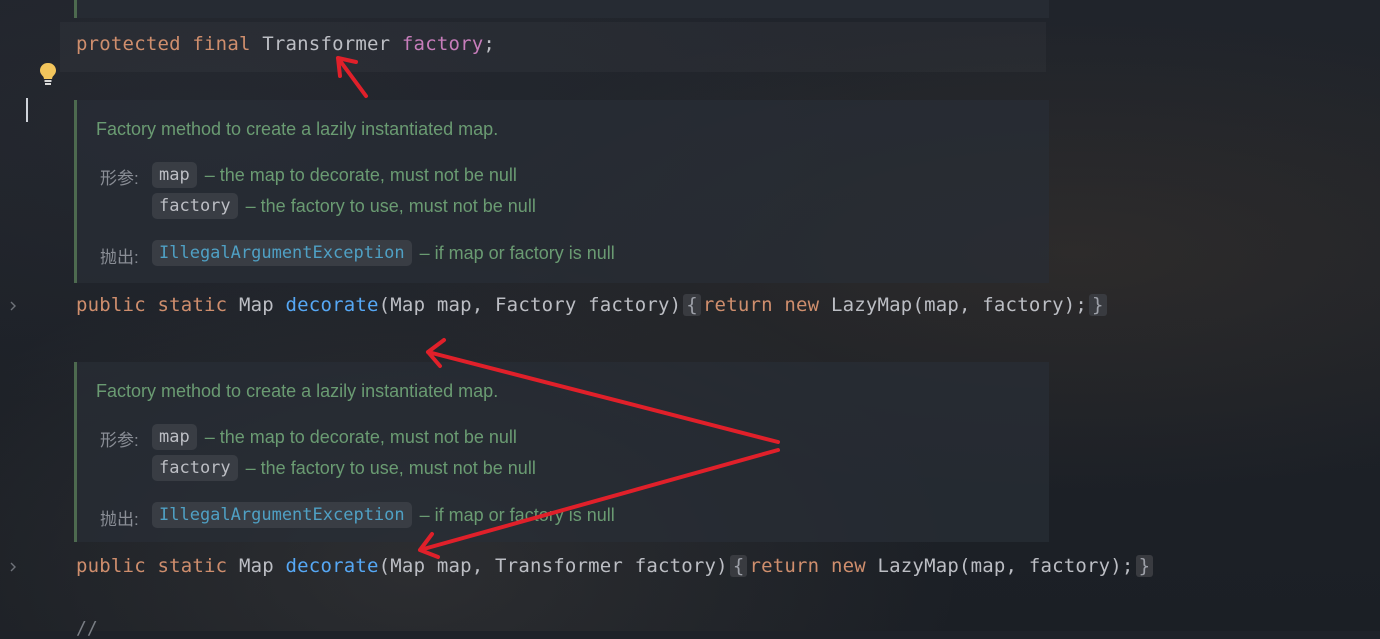  Describe the element at coordinates (599, 503) in the screenshot. I see `arrow-to-transformer-signature` at that location.